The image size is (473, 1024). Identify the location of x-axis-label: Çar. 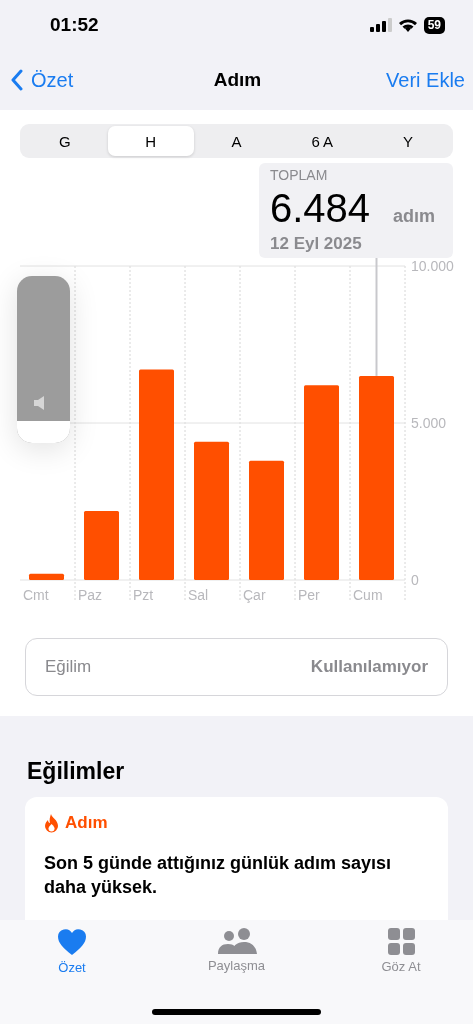
(254, 595).